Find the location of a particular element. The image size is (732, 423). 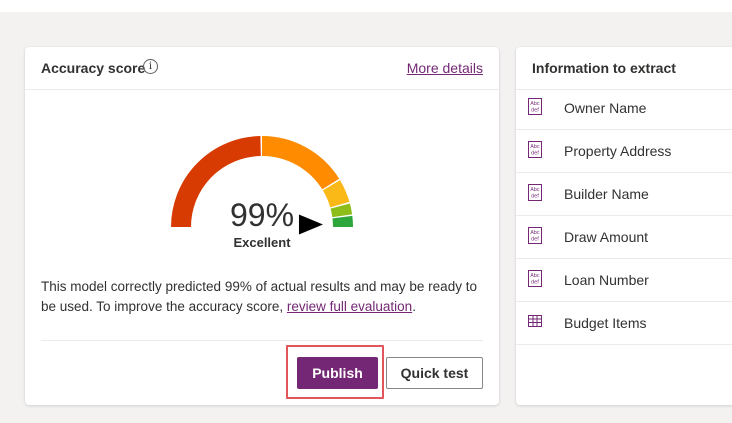

field-row-builder-name: Abc def Builder Name is located at coordinates (624, 194).